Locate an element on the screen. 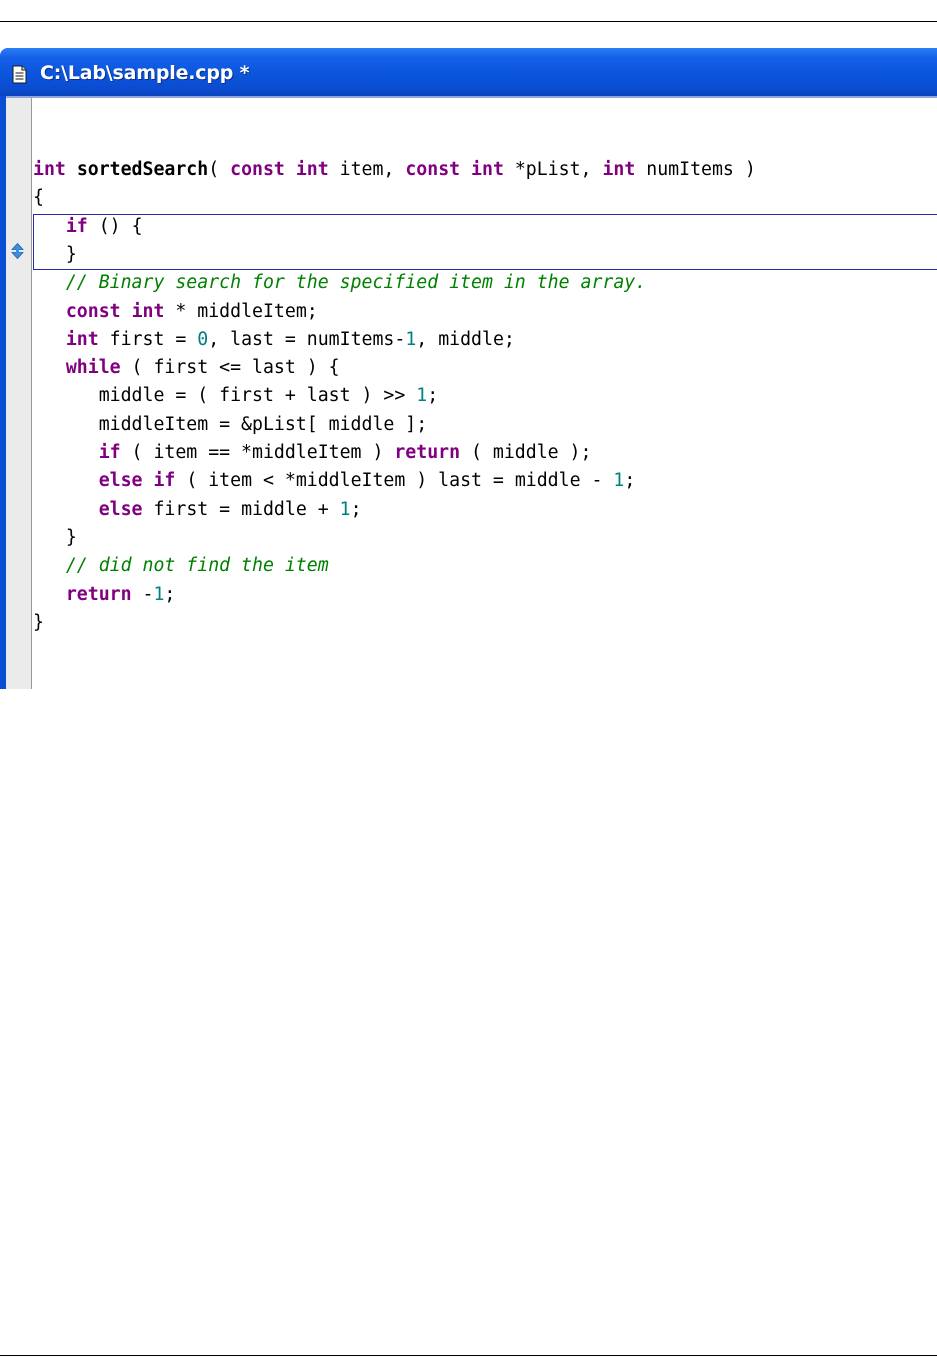  keyword-token: while is located at coordinates (93, 368).